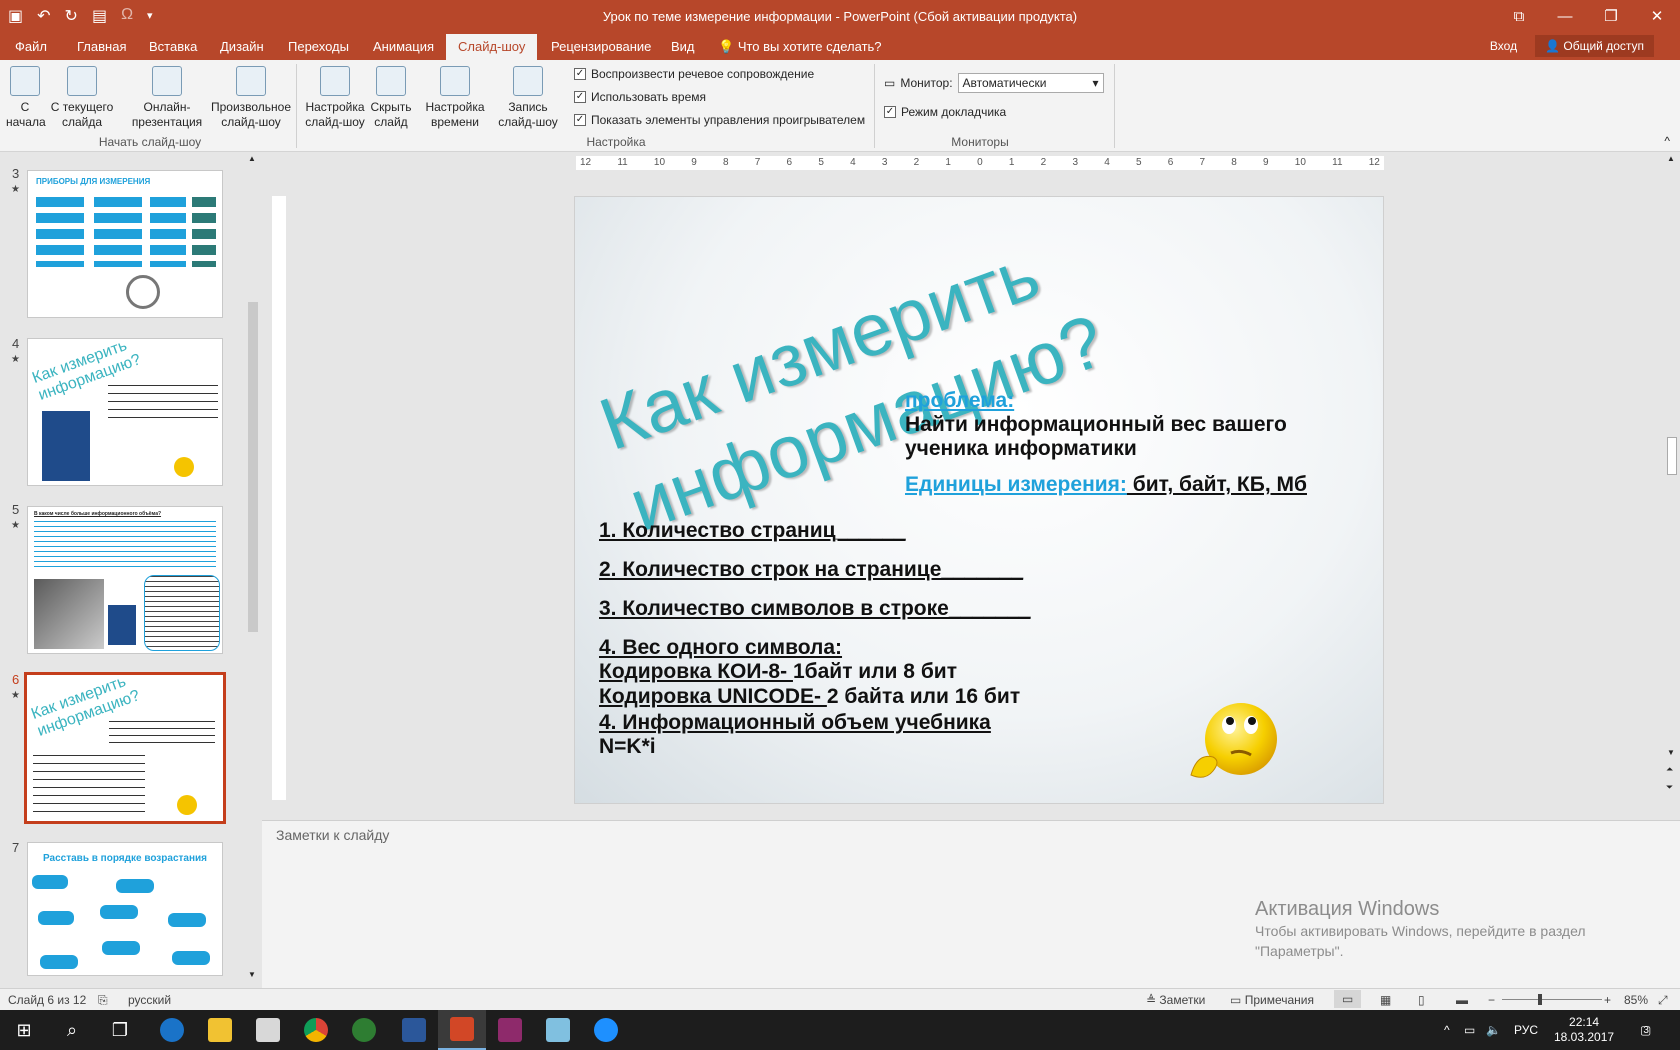 This screenshot has height=1050, width=1680. Describe the element at coordinates (172, 1030) in the screenshot. I see `edge-icon` at that location.